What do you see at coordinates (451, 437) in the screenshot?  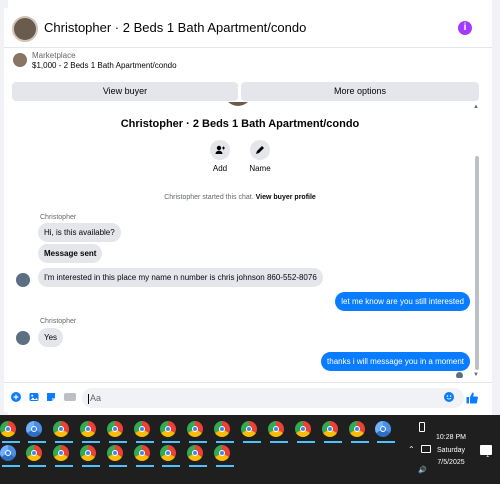 I see `clock-time: 10:28 PM` at bounding box center [451, 437].